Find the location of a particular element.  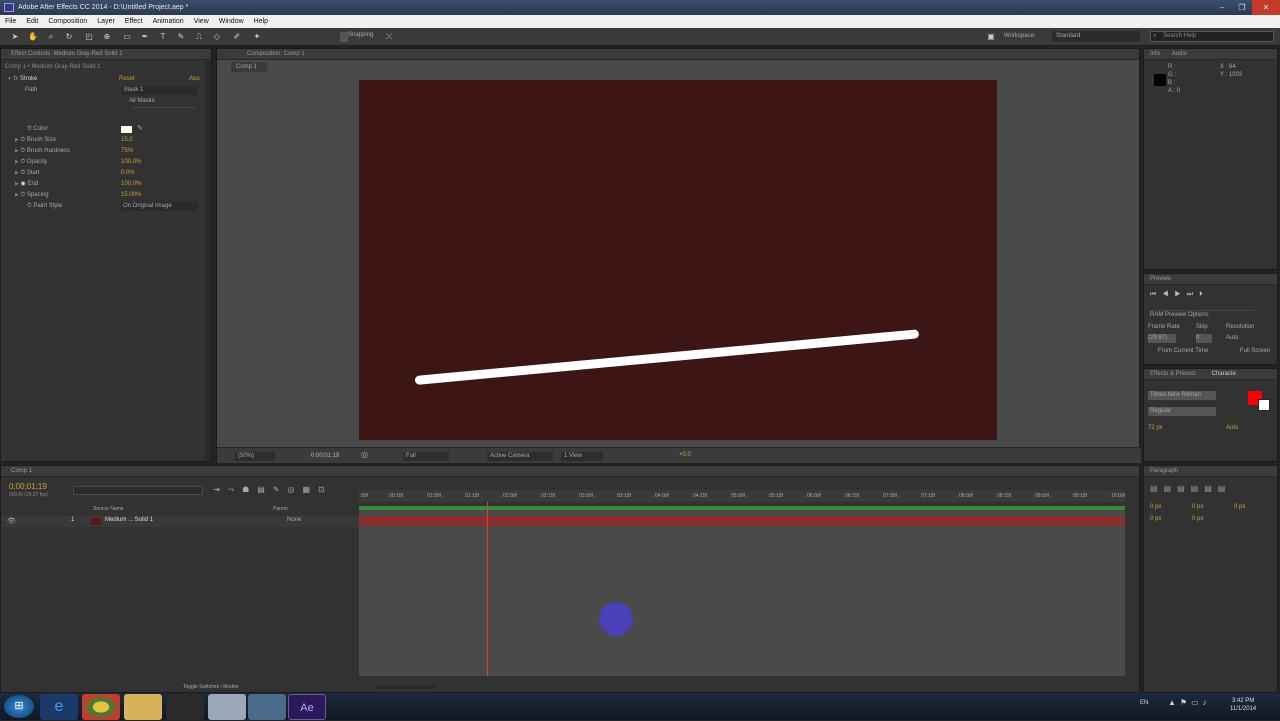

workspace-select: Standard is located at coordinates (1096, 36).